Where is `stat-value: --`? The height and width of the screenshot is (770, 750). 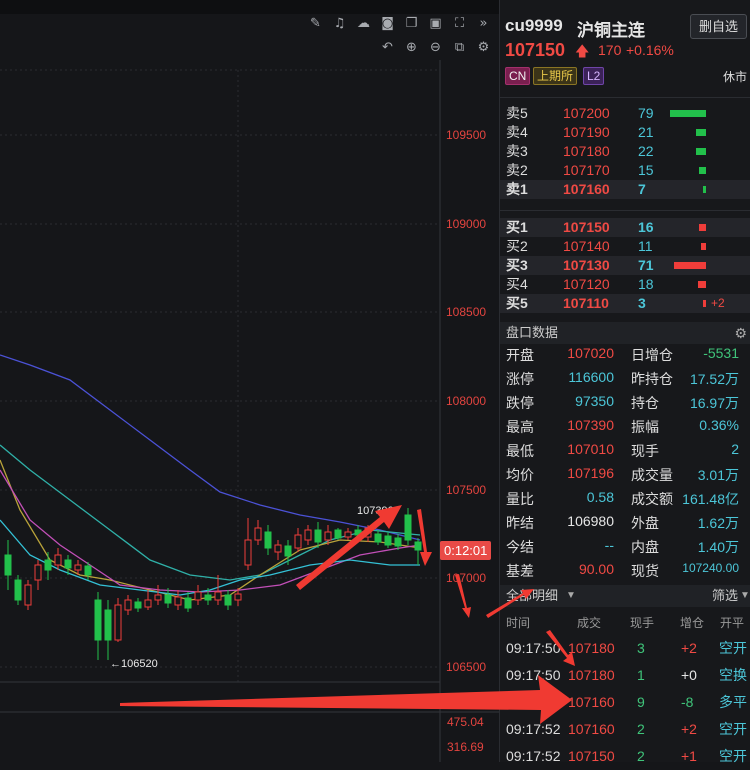
stat-value: -- is located at coordinates (609, 545).